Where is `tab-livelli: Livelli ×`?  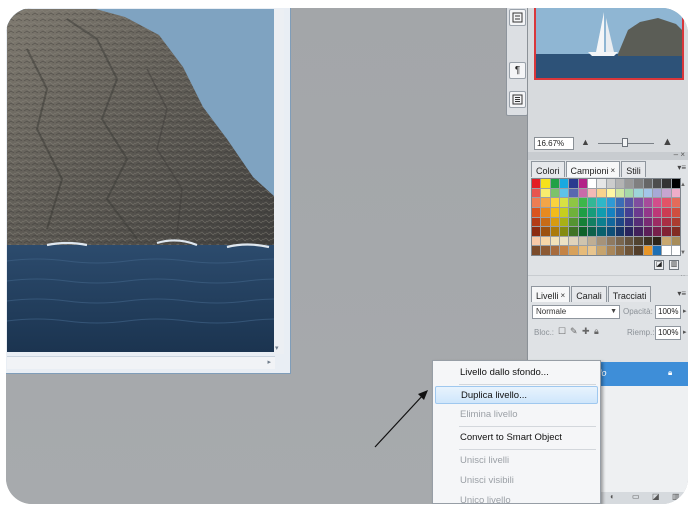 tab-livelli: Livelli × is located at coordinates (551, 294).